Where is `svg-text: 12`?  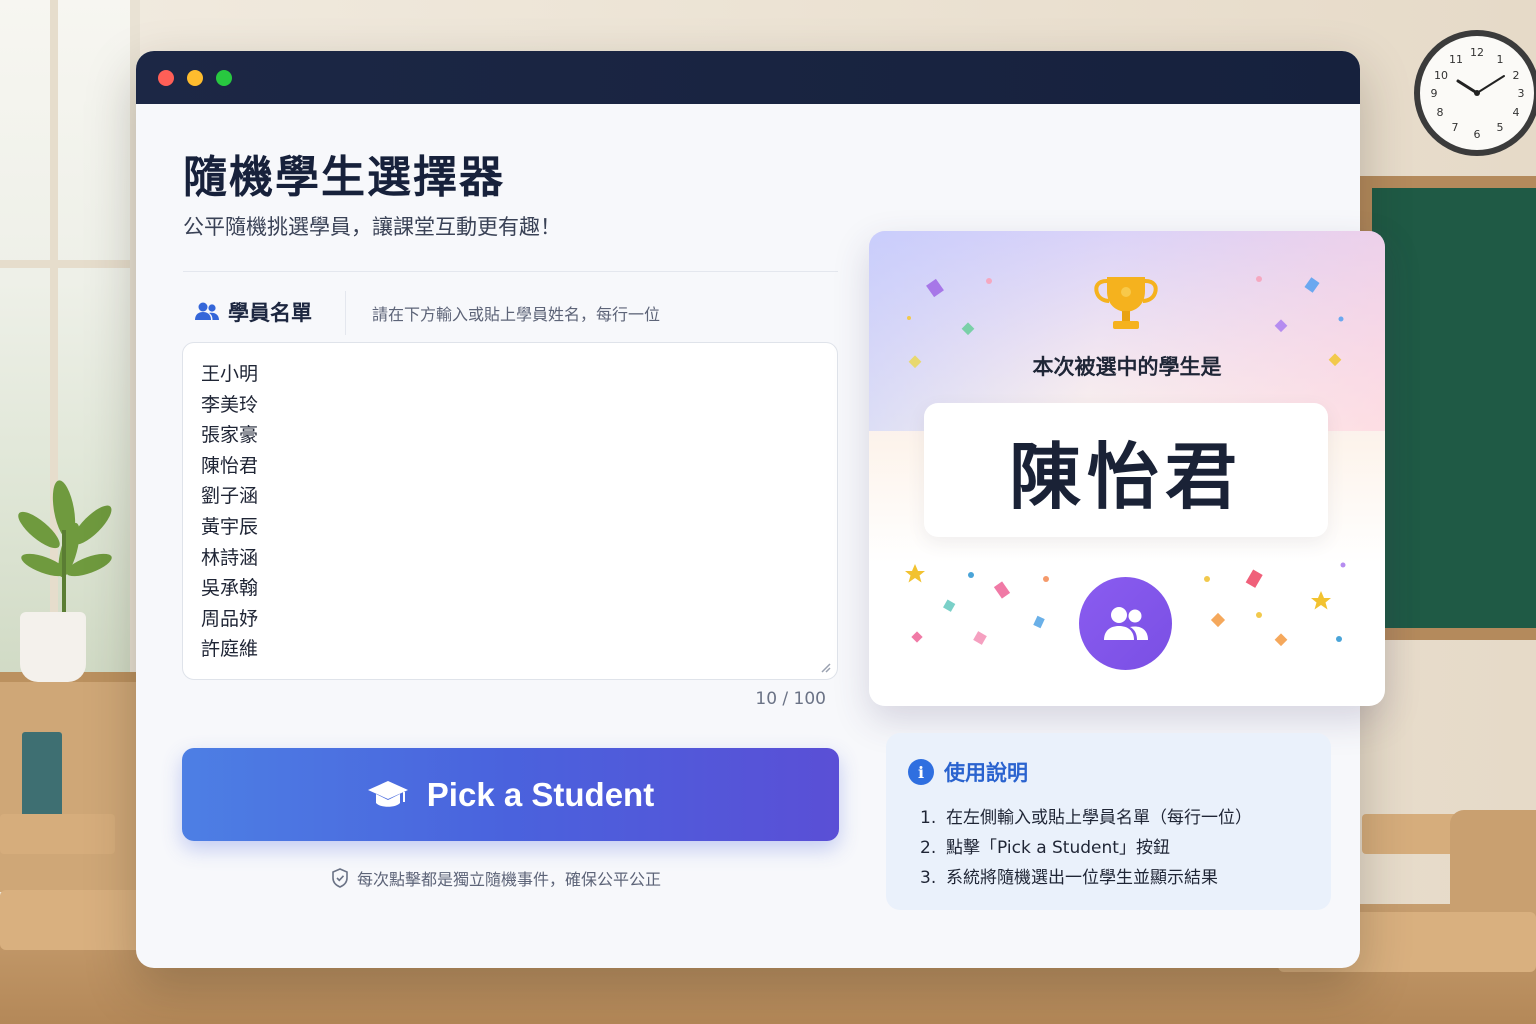 svg-text: 12 is located at coordinates (1477, 52).